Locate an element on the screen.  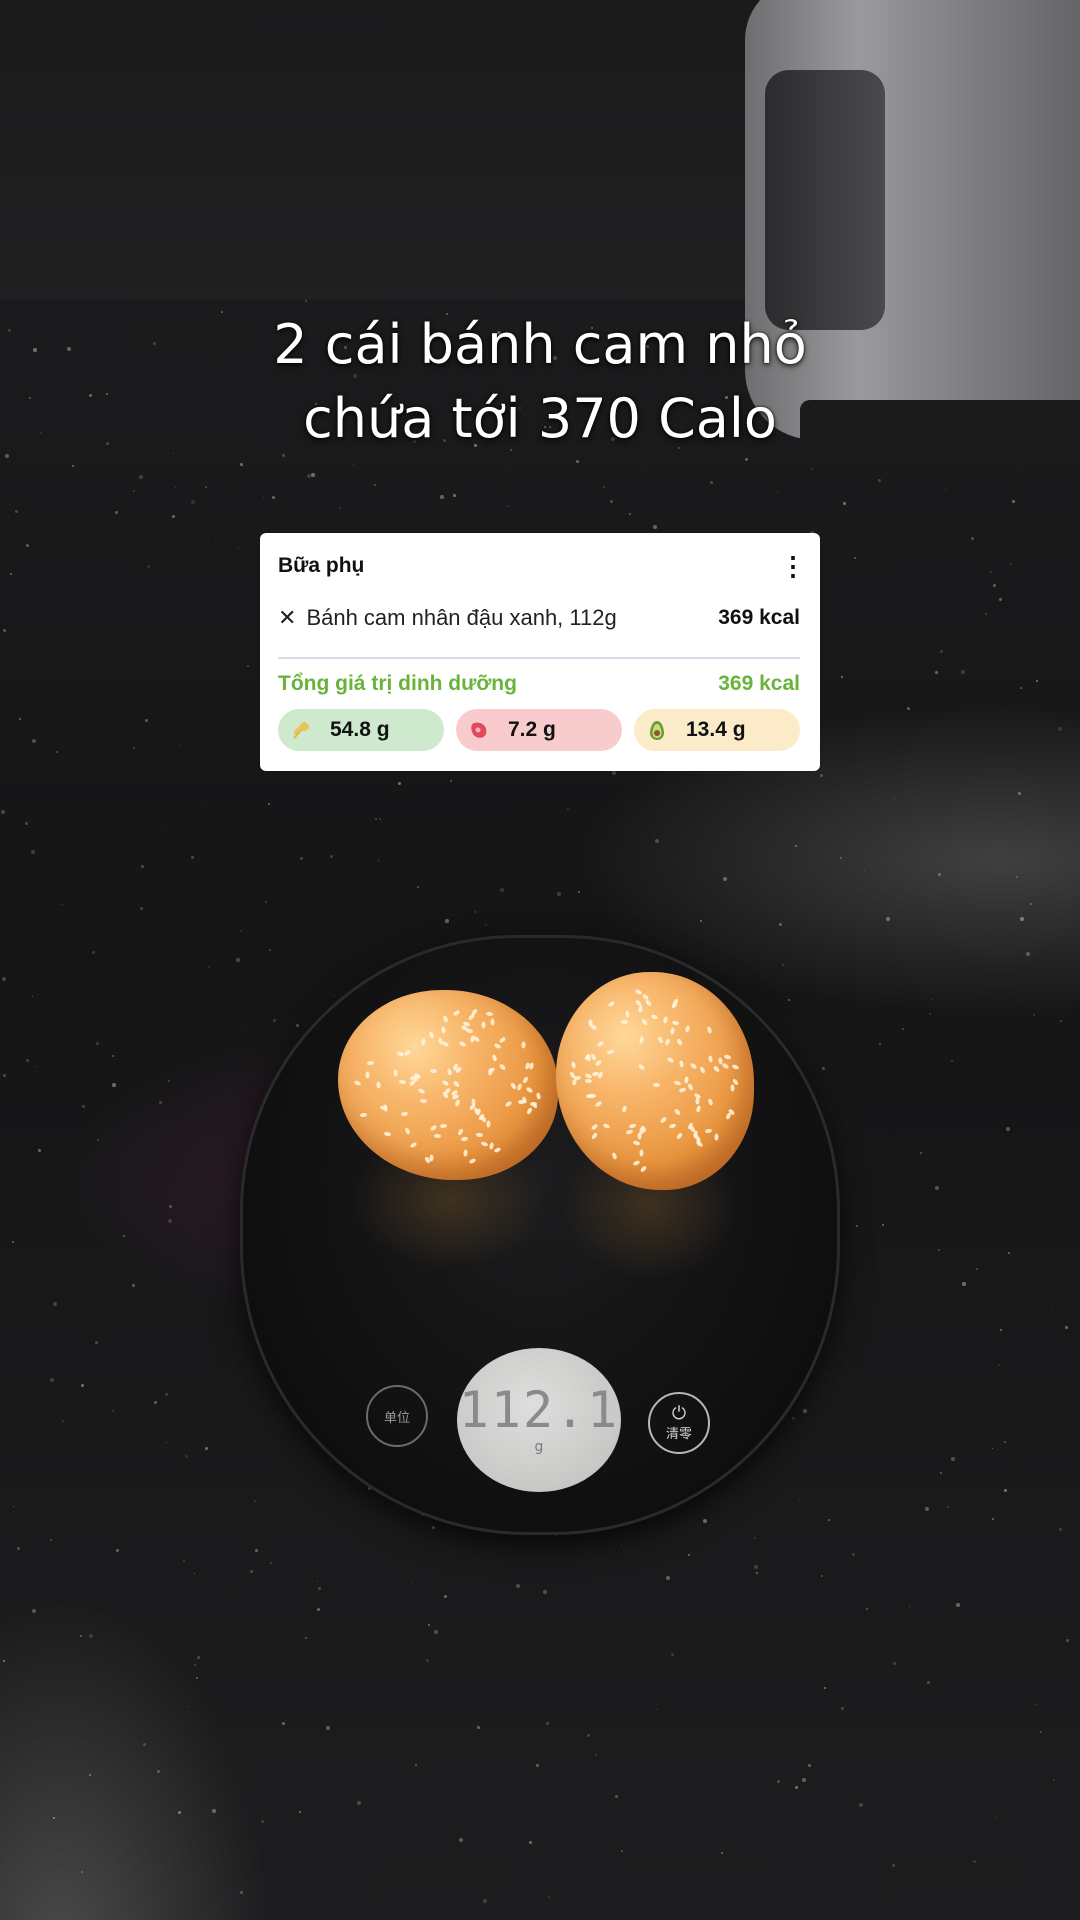
card-divider is located at coordinates (539, 658).